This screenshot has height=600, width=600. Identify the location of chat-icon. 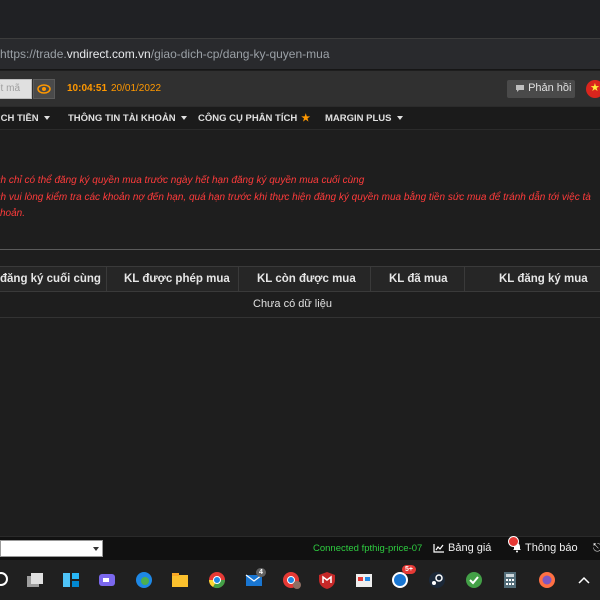
(520, 88).